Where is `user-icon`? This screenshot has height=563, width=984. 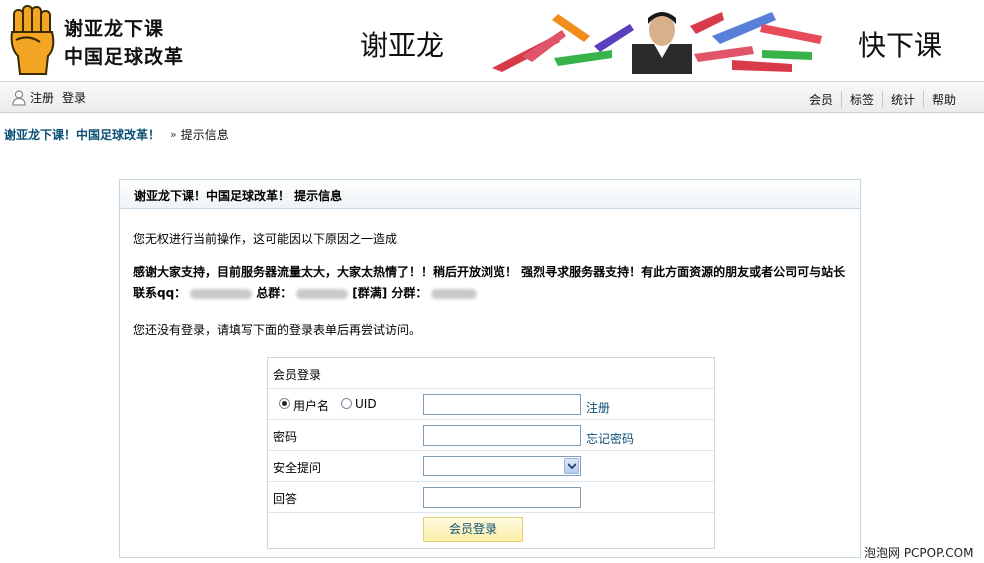
user-icon is located at coordinates (19, 97).